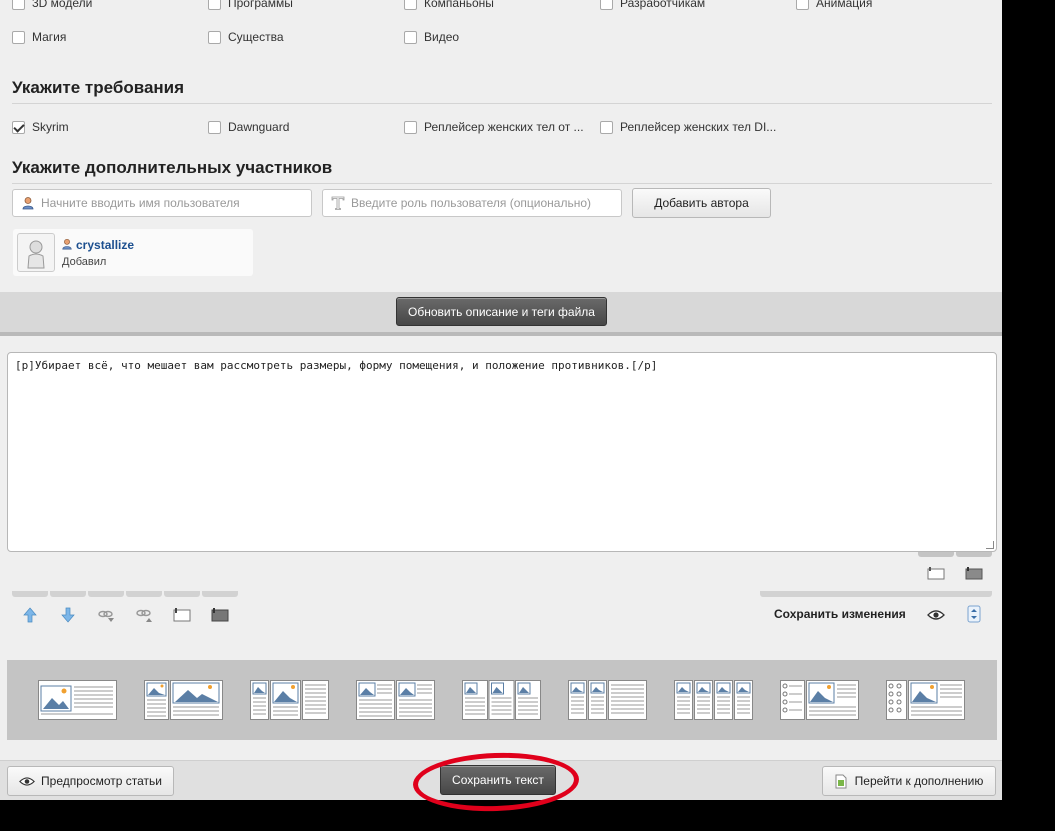  What do you see at coordinates (30, 615) in the screenshot?
I see `arrow-up-icon` at bounding box center [30, 615].